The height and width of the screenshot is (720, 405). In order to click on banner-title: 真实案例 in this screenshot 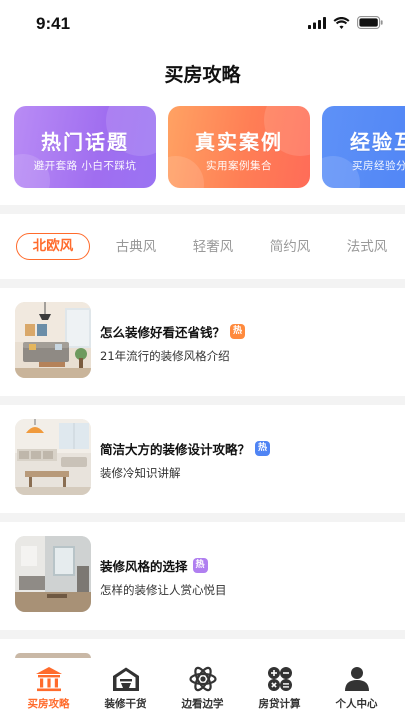, I will do `click(239, 142)`.